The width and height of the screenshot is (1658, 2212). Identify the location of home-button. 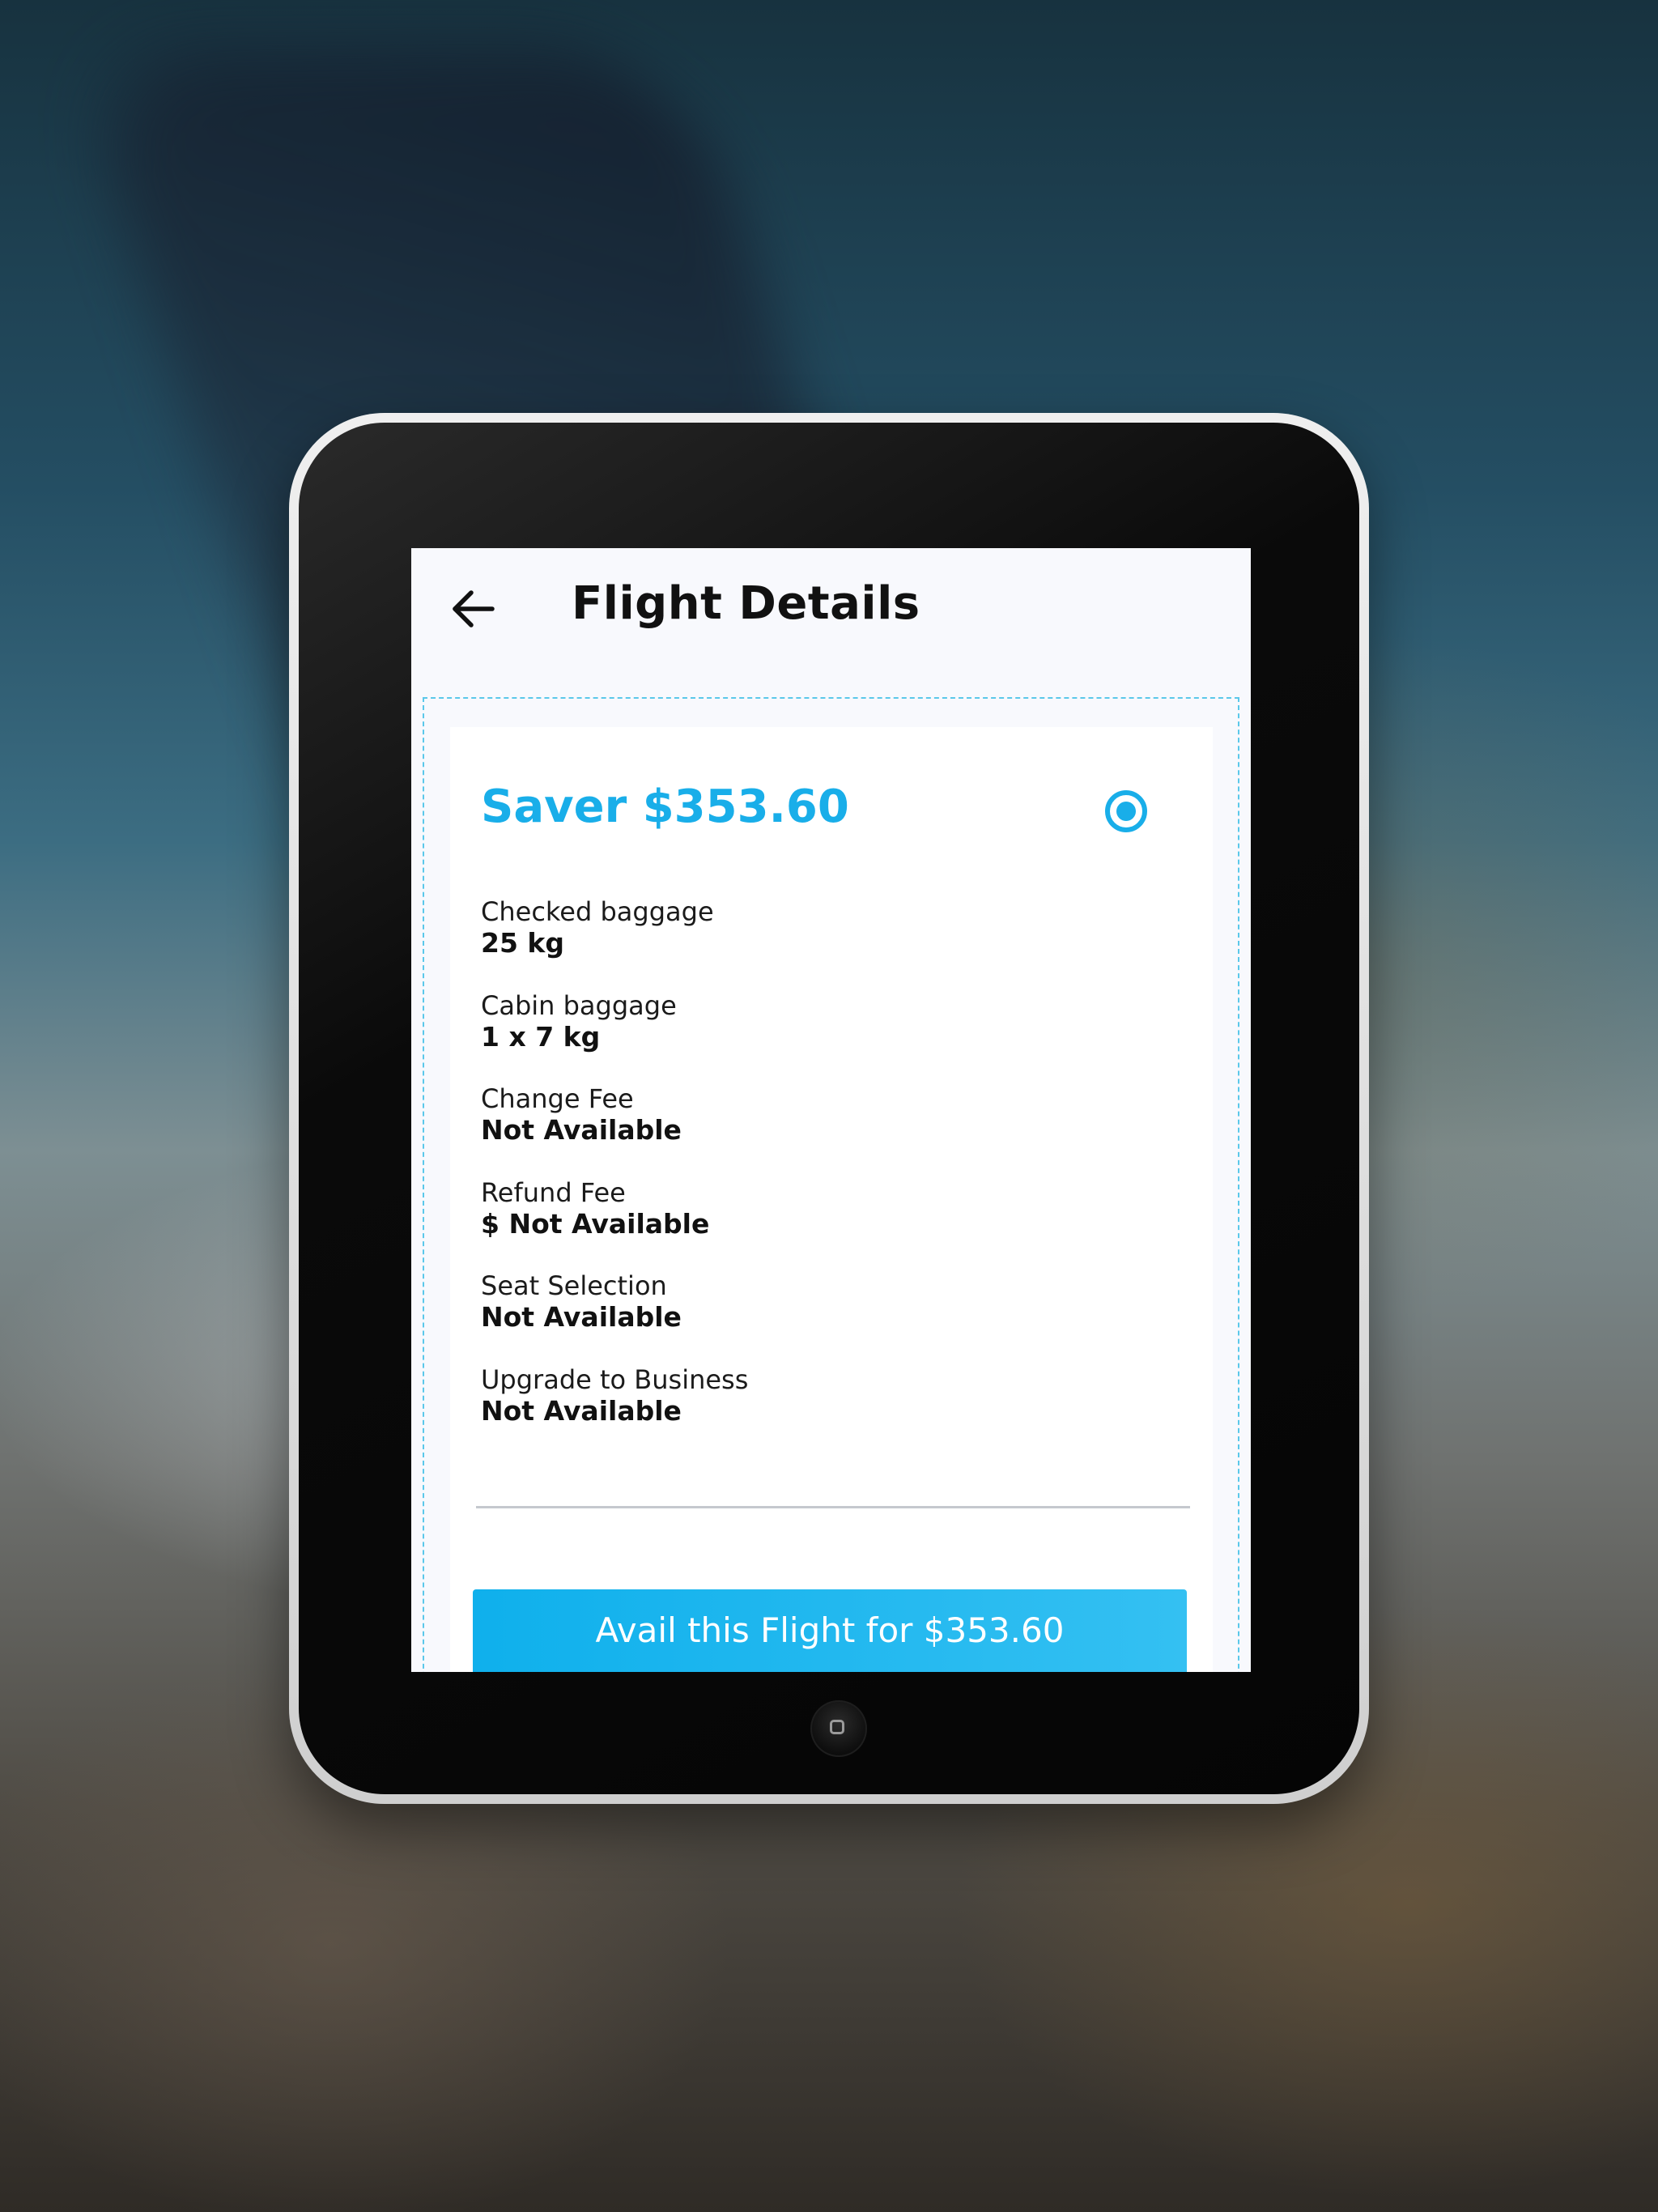
(838, 1729).